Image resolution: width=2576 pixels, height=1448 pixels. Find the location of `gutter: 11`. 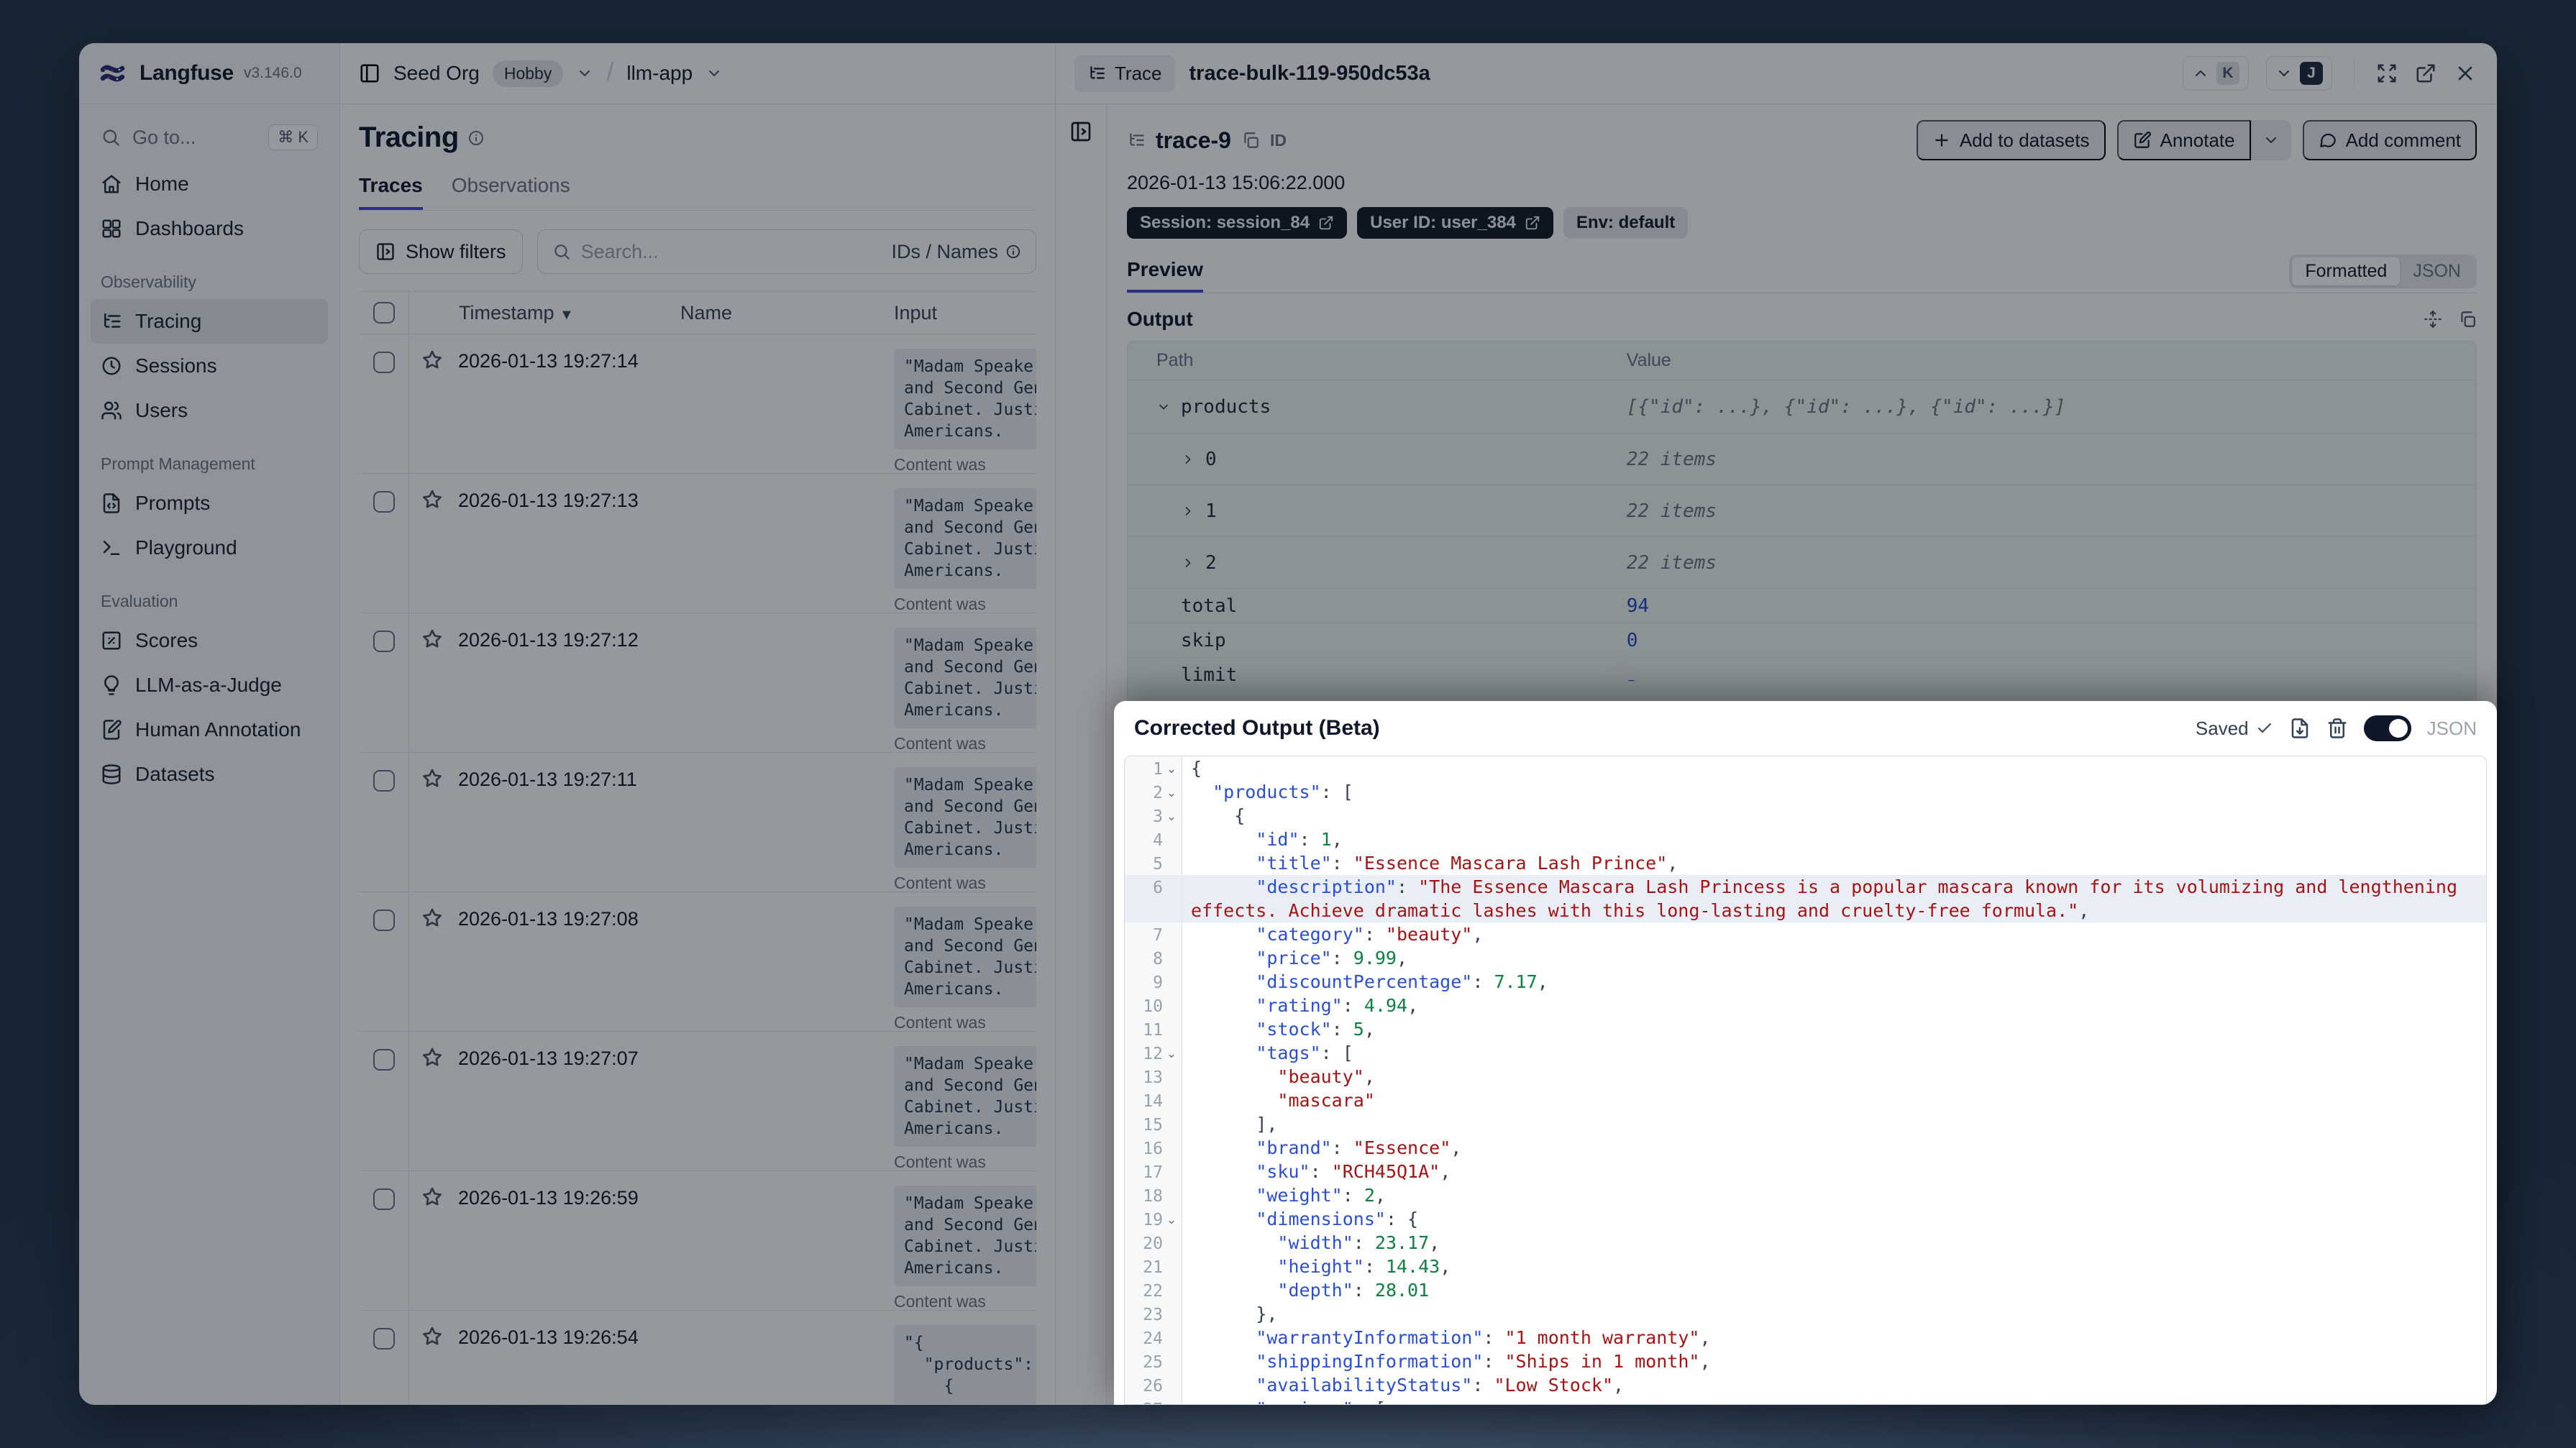

gutter: 11 is located at coordinates (1153, 1029).